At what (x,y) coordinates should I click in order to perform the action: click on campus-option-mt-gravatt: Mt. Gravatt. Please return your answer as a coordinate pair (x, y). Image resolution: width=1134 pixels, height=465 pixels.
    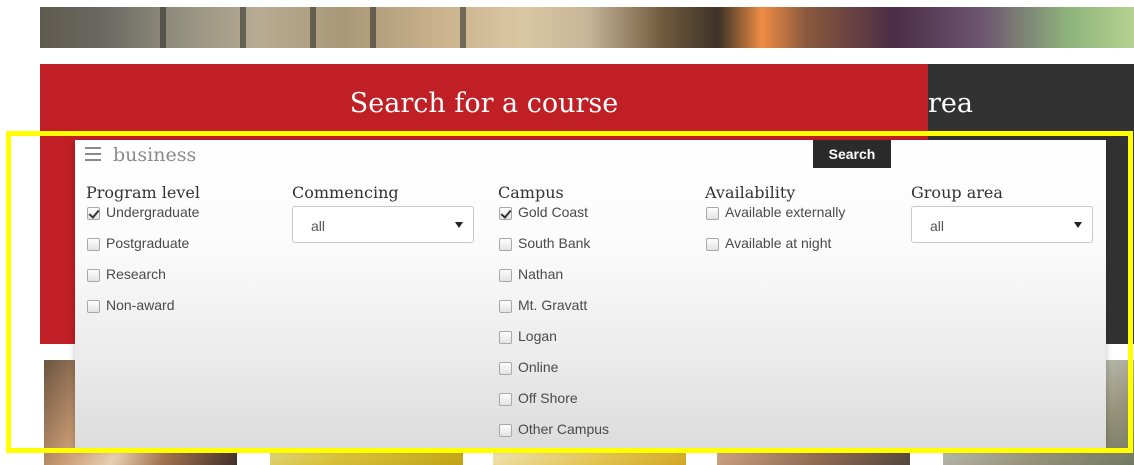
    Looking at the image, I should click on (553, 312).